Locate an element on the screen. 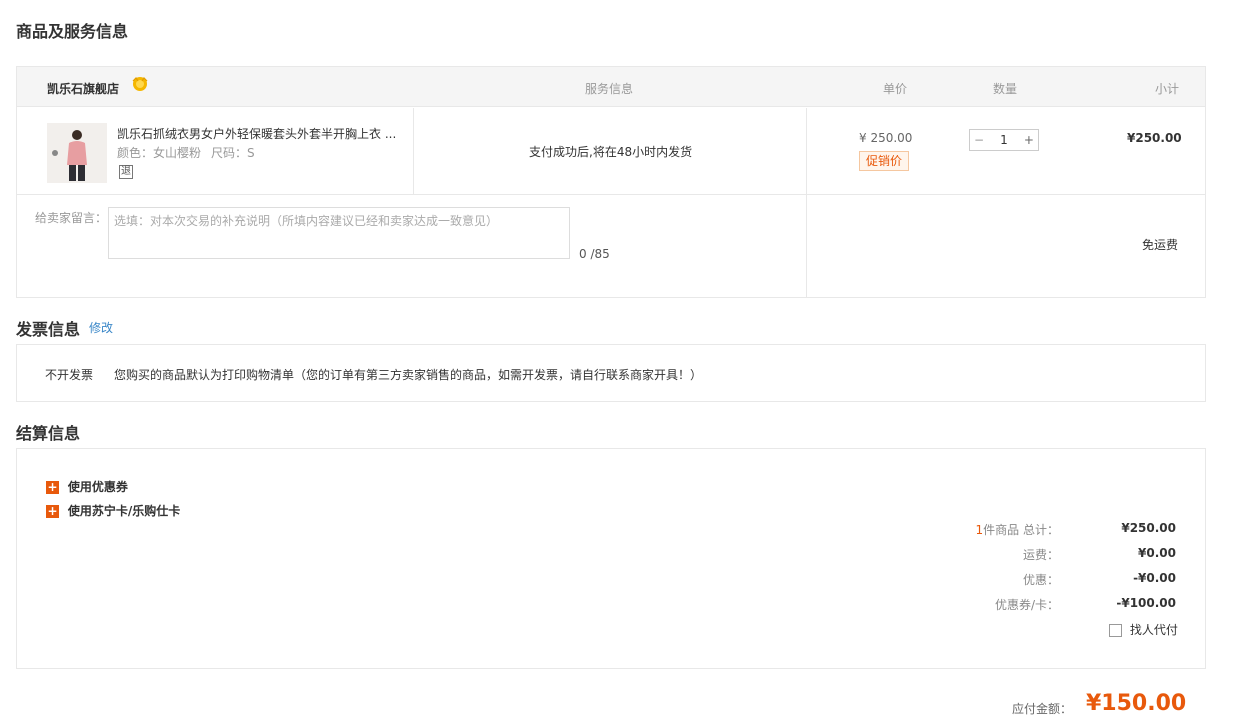  product-size: 尺码：S is located at coordinates (233, 153).